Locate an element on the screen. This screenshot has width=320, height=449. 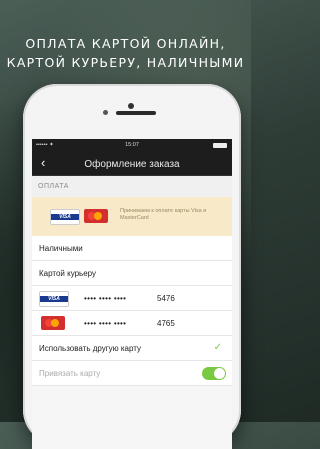
status-bar: •••••• ✦ 15:07 is located at coordinates (132, 146).